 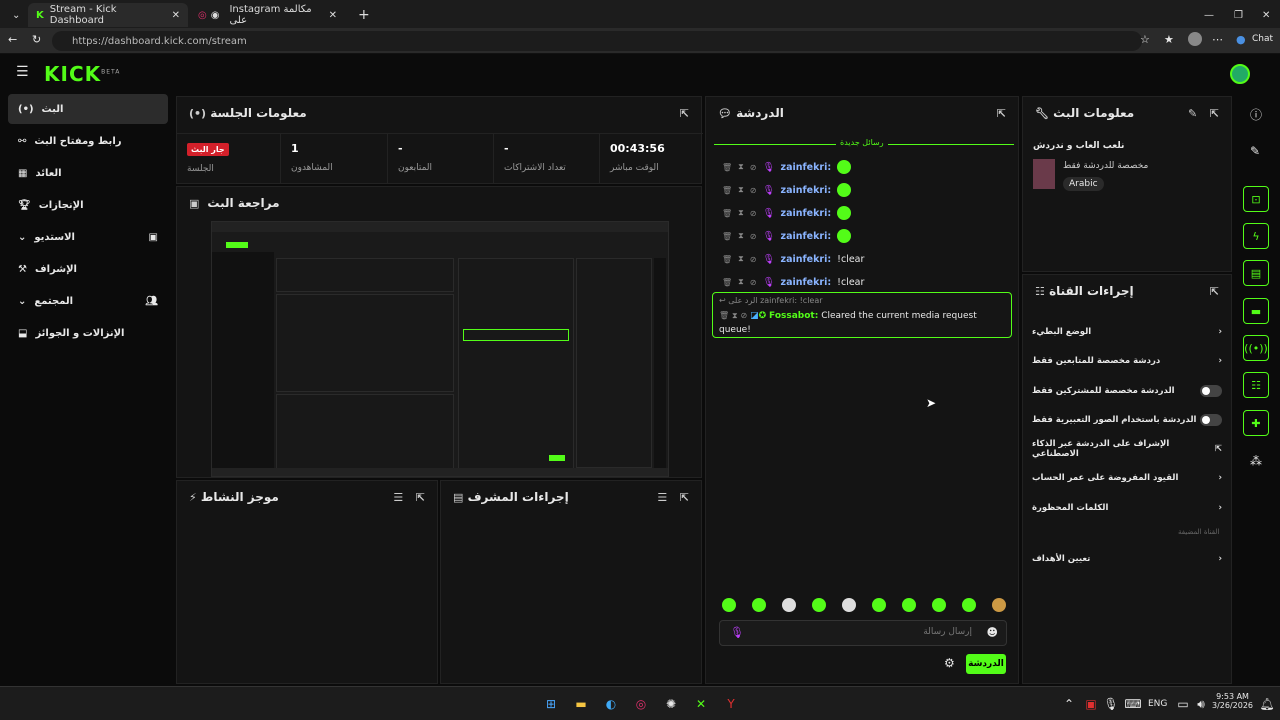 What do you see at coordinates (88, 301) in the screenshot?
I see `sidebar-item-community: ⌄ المجتمع 👥︎` at bounding box center [88, 301].